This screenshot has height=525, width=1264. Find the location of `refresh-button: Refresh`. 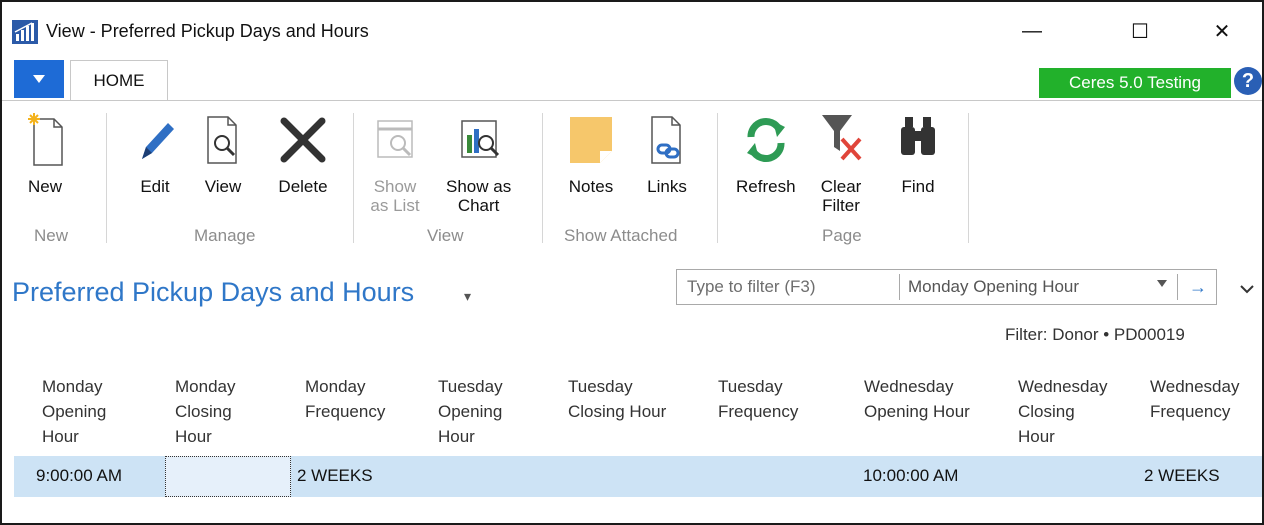

refresh-button: Refresh is located at coordinates (766, 152).